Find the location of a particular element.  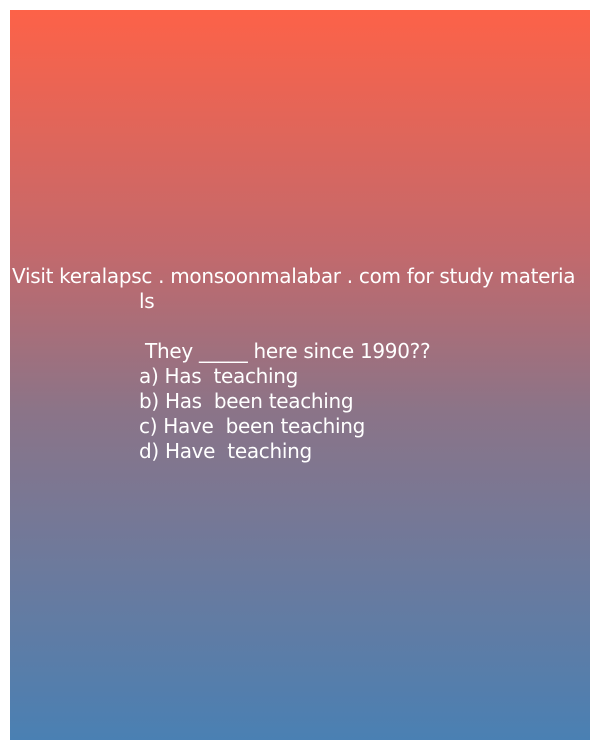

option-c: c) Have been teaching is located at coordinates (252, 426).